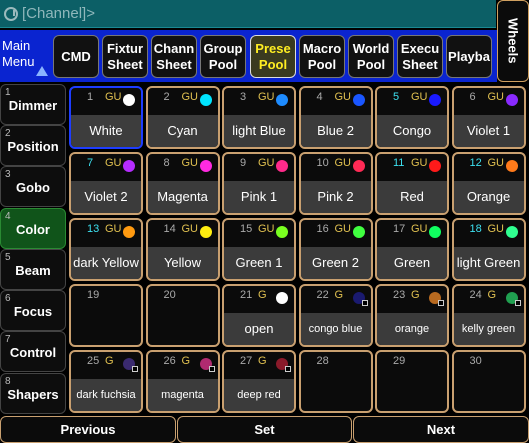 The width and height of the screenshot is (529, 443). I want to click on preset-cell: 9 GU Pink 1, so click(259, 183).